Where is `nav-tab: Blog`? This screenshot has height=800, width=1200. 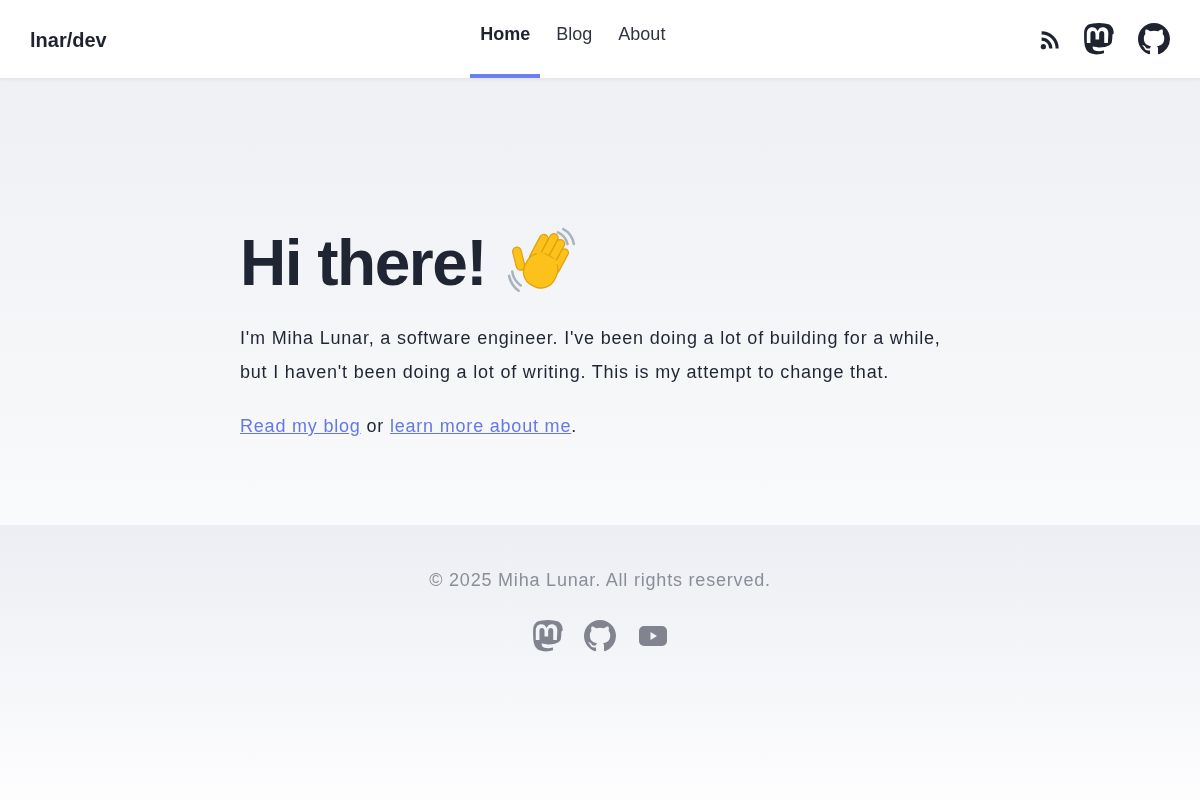 nav-tab: Blog is located at coordinates (574, 39).